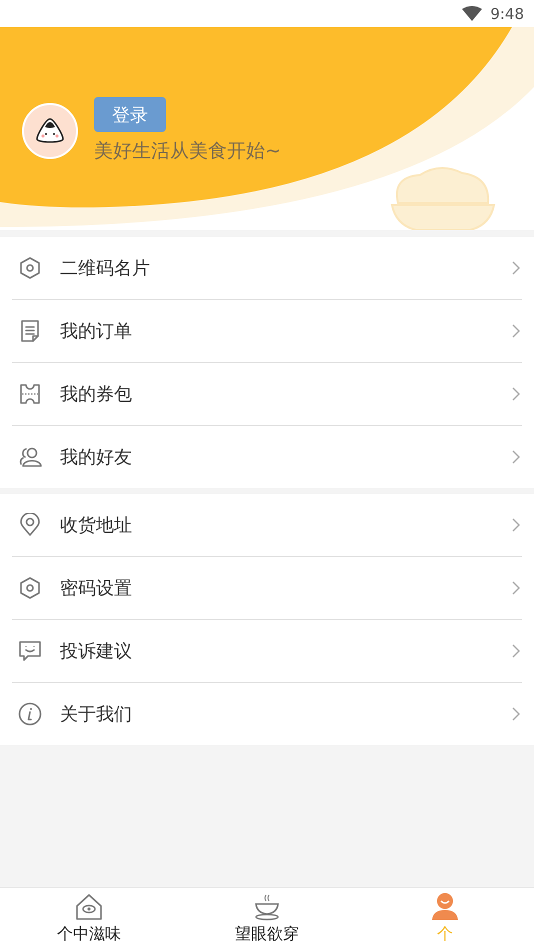  I want to click on person-icon, so click(445, 907).